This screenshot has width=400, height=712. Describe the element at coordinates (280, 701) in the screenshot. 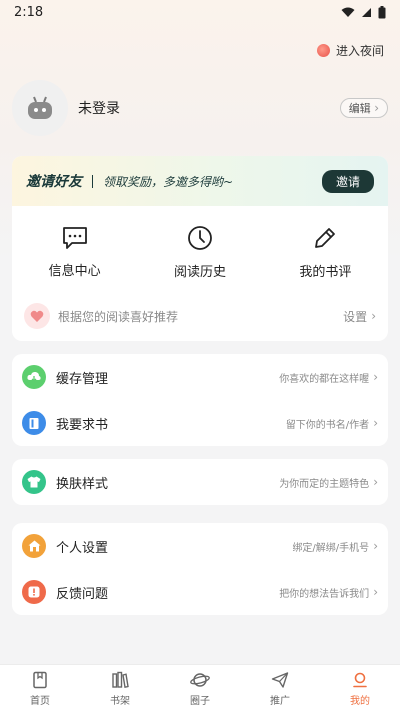

I see `nav-label: 推广` at that location.